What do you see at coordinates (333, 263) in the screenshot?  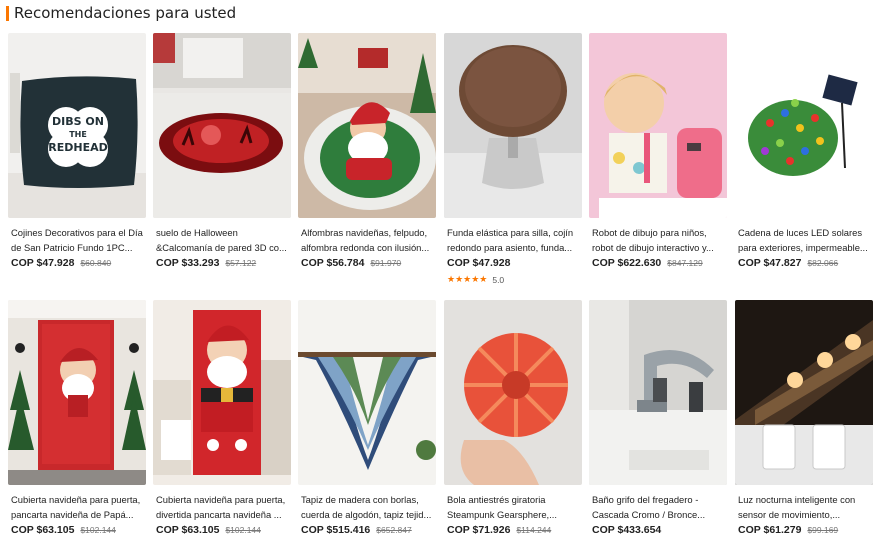 I see `product-price: COP $56.784` at bounding box center [333, 263].